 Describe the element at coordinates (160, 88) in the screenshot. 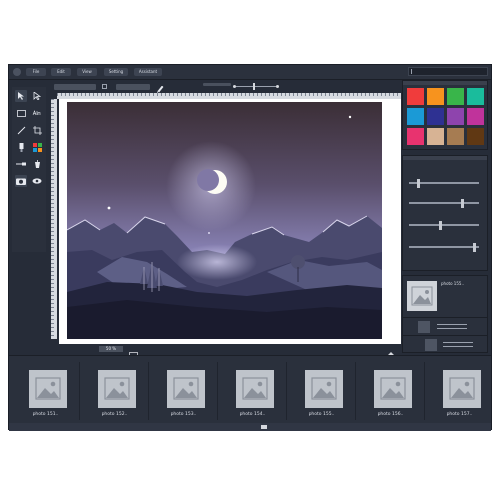

I see `brush-mode-icon` at that location.